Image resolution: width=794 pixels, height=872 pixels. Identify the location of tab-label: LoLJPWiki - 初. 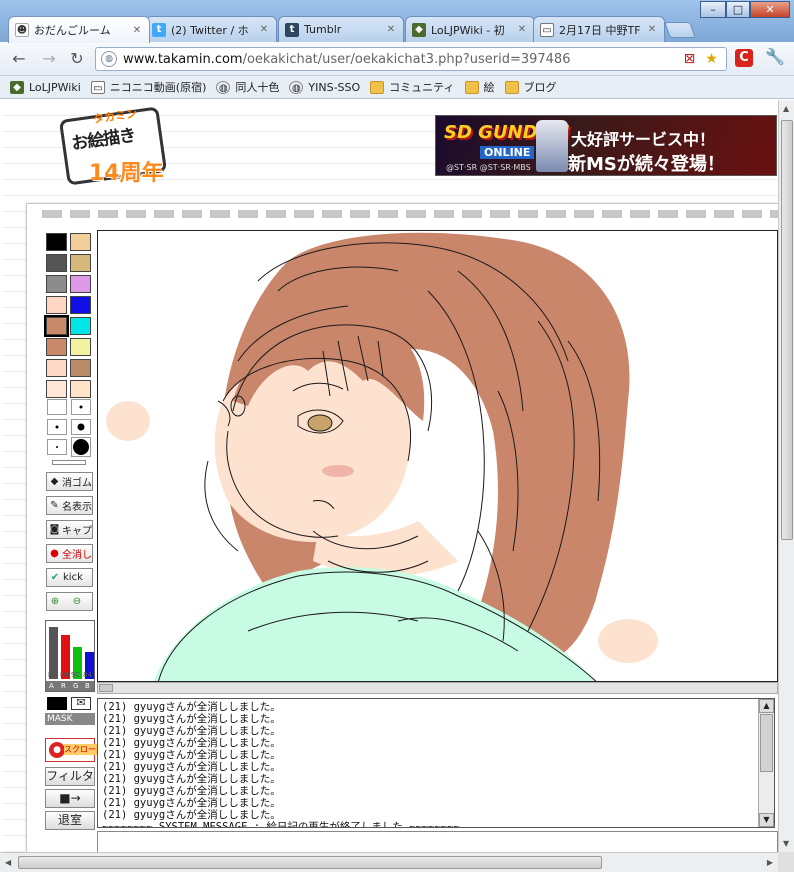
(468, 30).